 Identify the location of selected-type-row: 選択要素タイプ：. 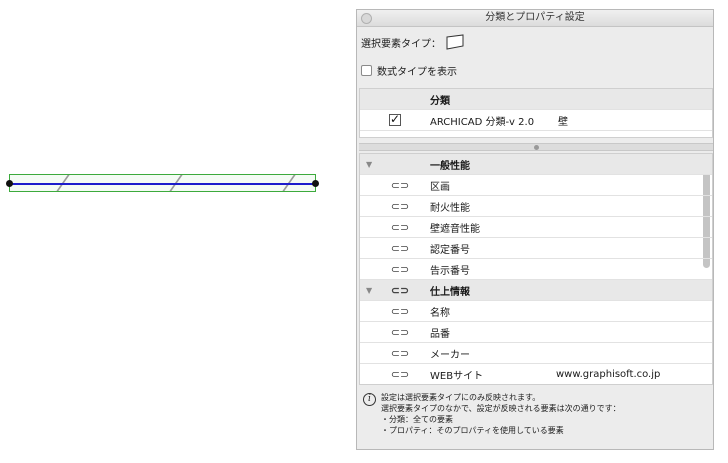
(413, 42).